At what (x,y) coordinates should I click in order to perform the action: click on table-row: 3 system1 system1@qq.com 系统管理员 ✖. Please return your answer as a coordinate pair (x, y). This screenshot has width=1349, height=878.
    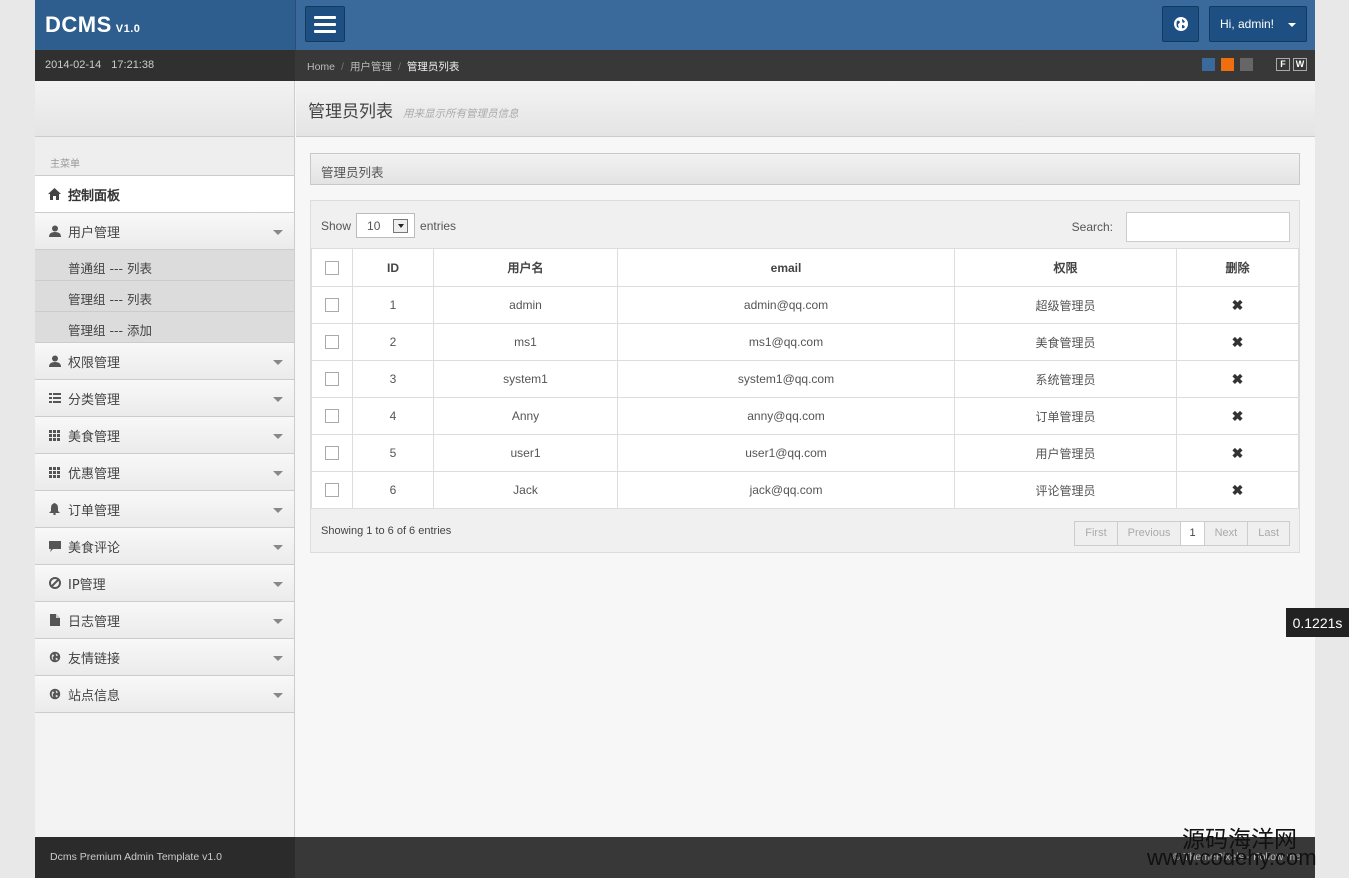
    Looking at the image, I should click on (805, 379).